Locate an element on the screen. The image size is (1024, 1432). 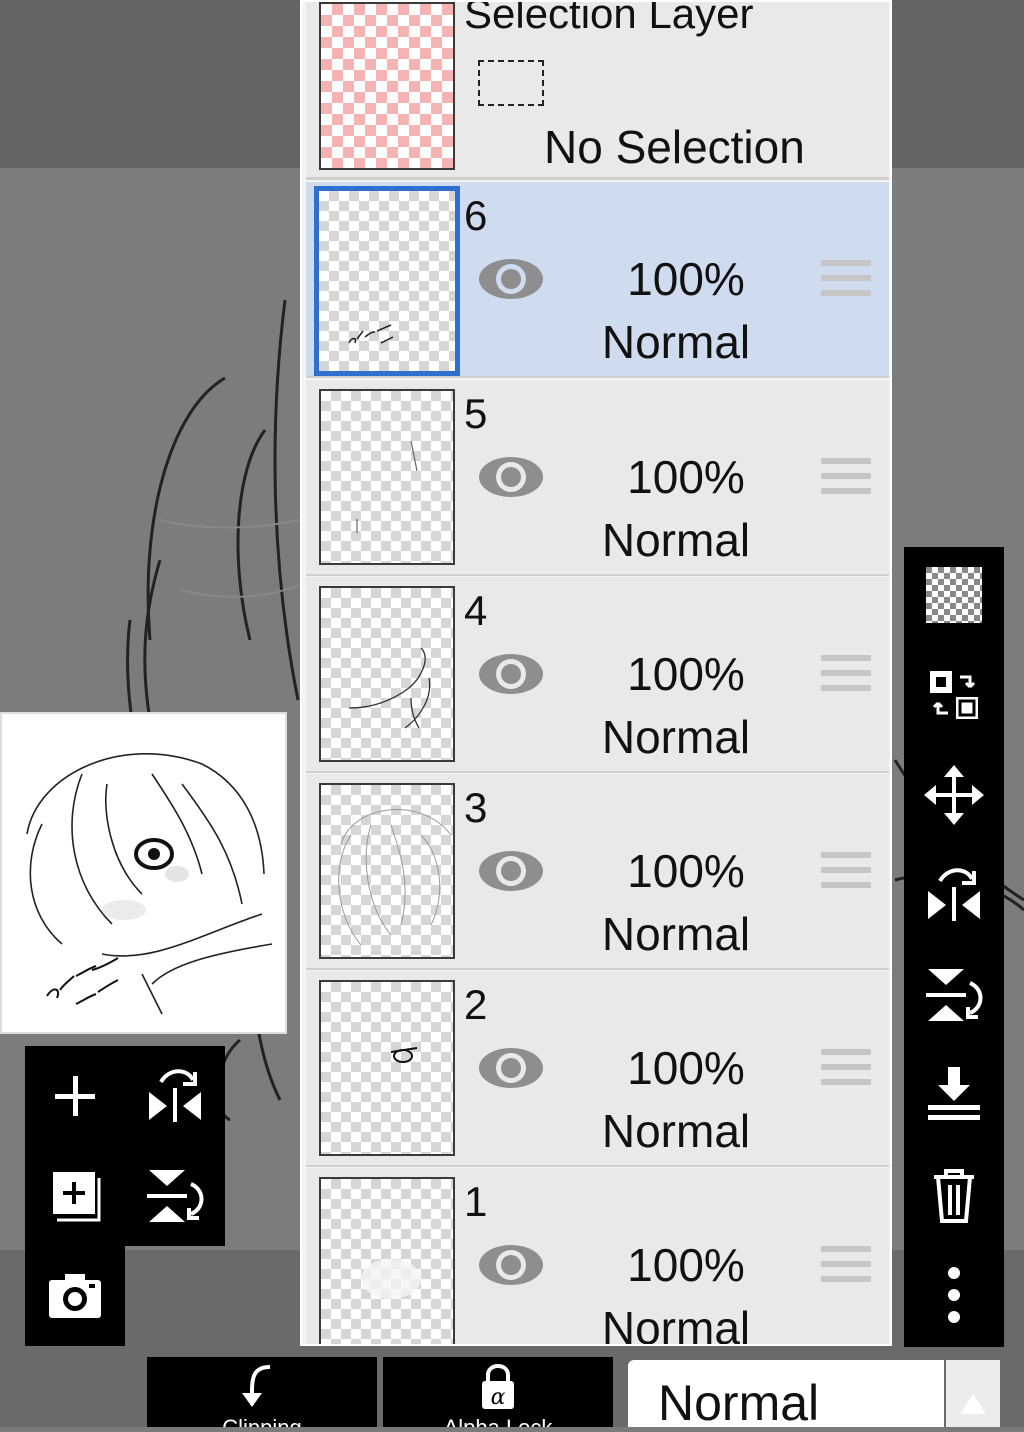
more-vertical-icon is located at coordinates (954, 1295).